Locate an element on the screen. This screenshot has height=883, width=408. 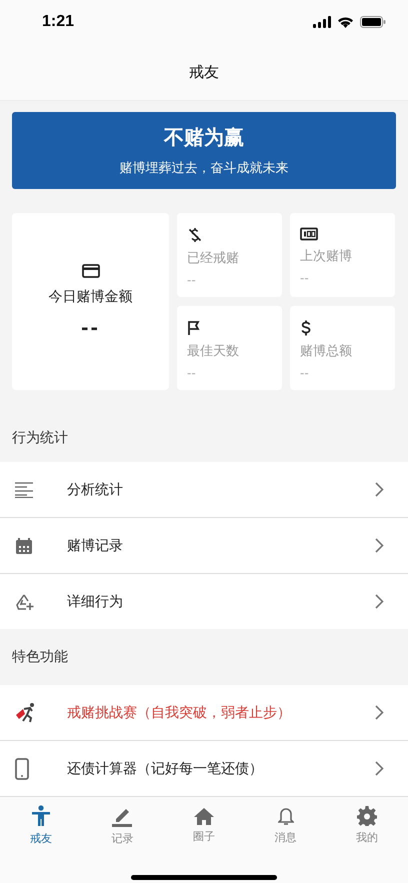
menu-label: 分析统计 is located at coordinates (95, 489).